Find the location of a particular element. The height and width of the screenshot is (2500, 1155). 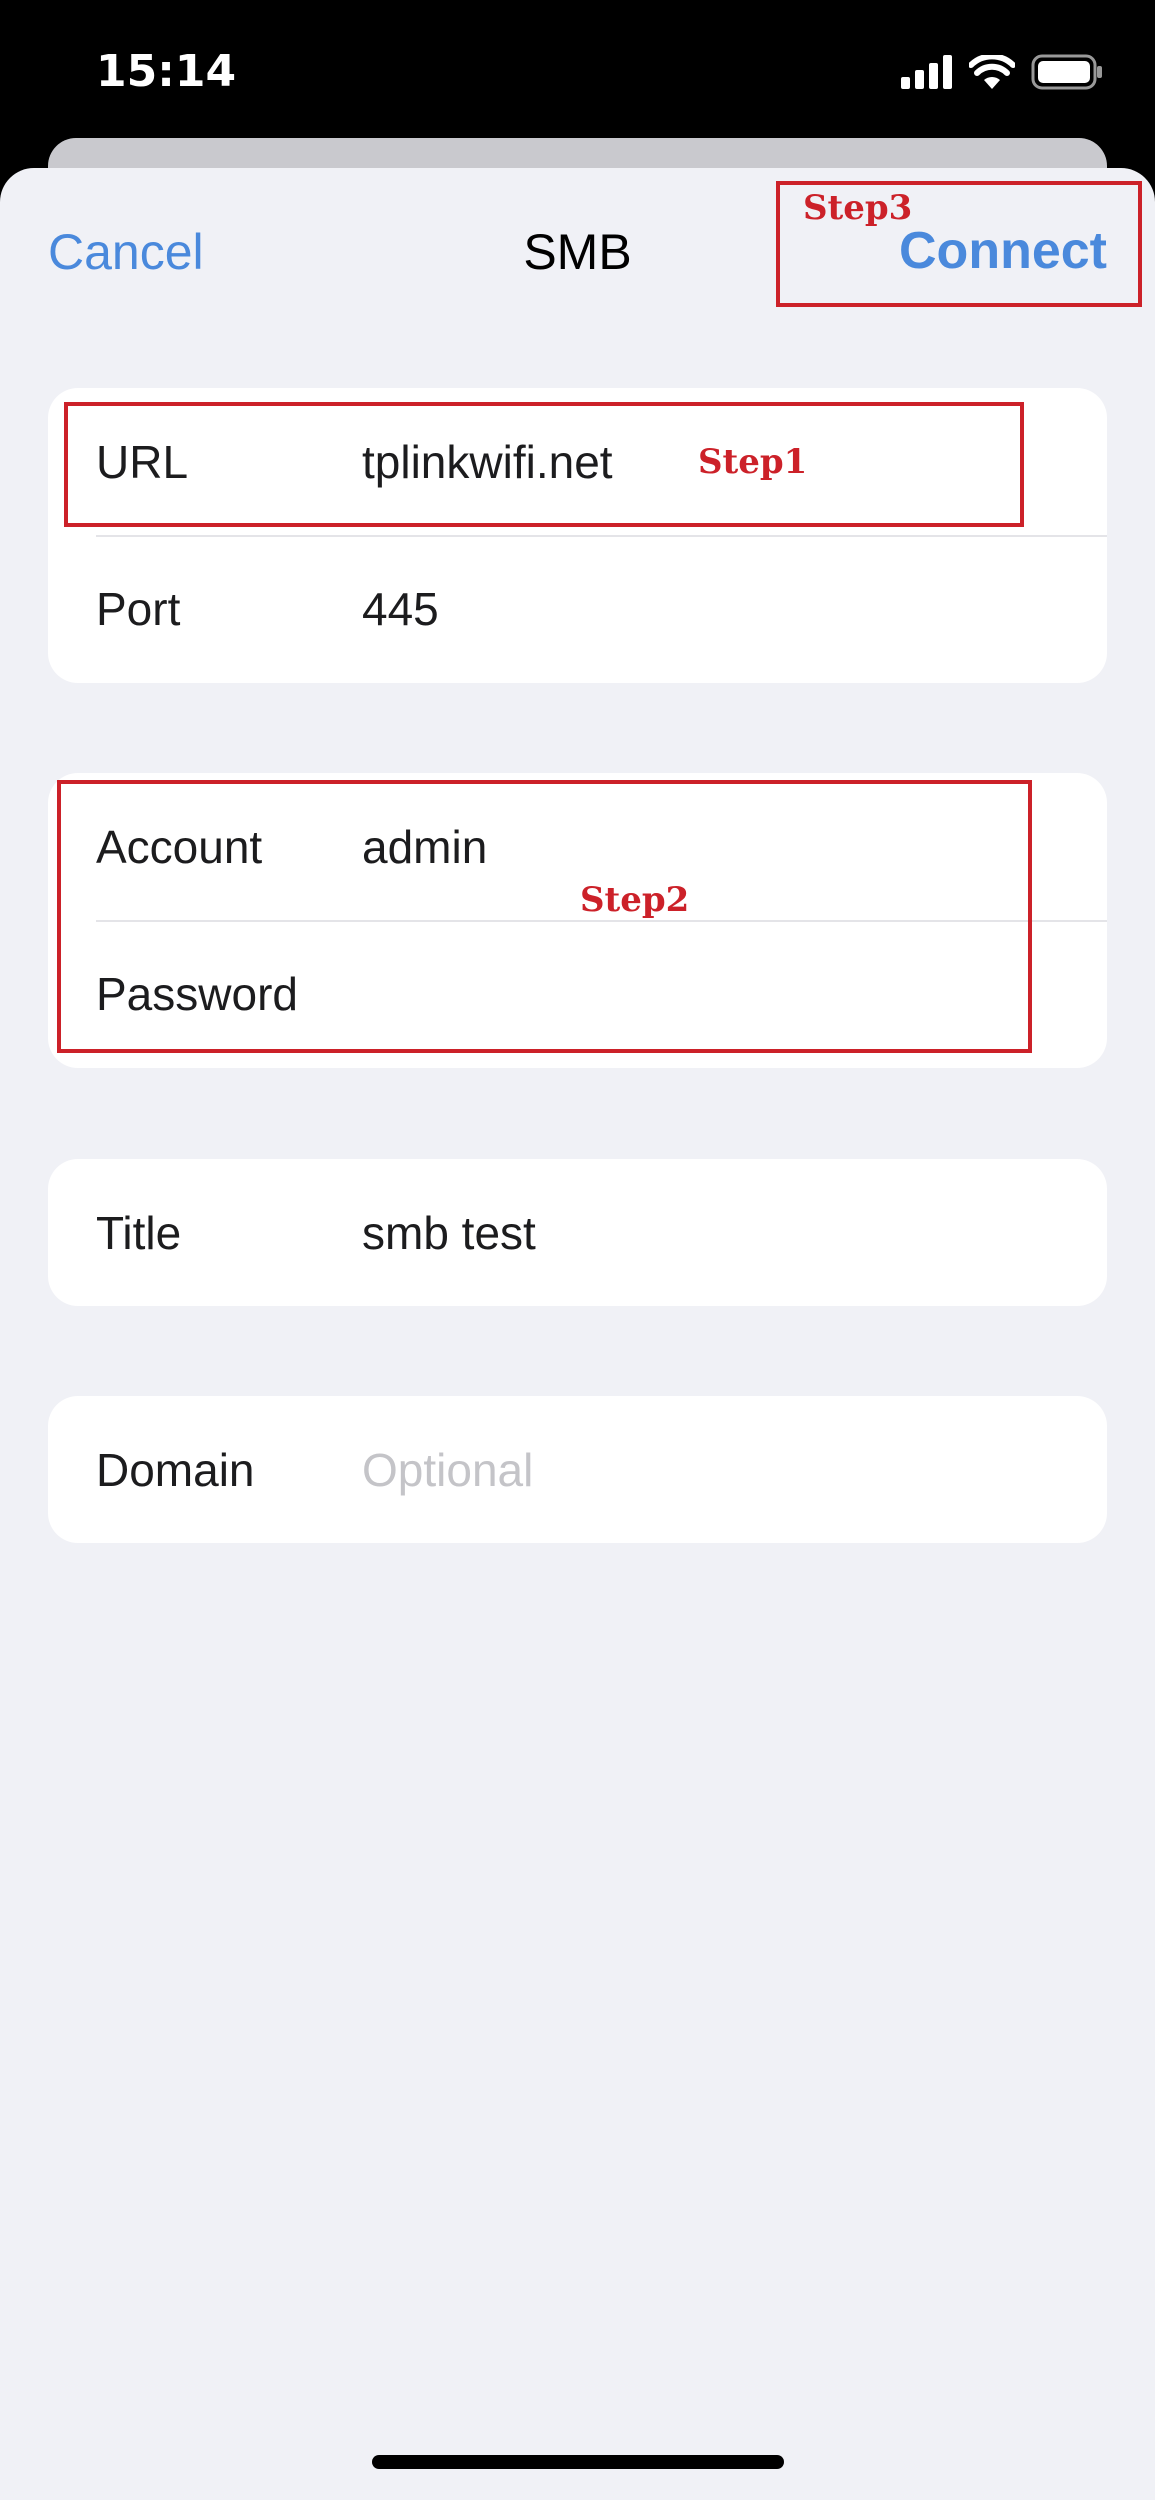

status-icons is located at coordinates (1002, 73).